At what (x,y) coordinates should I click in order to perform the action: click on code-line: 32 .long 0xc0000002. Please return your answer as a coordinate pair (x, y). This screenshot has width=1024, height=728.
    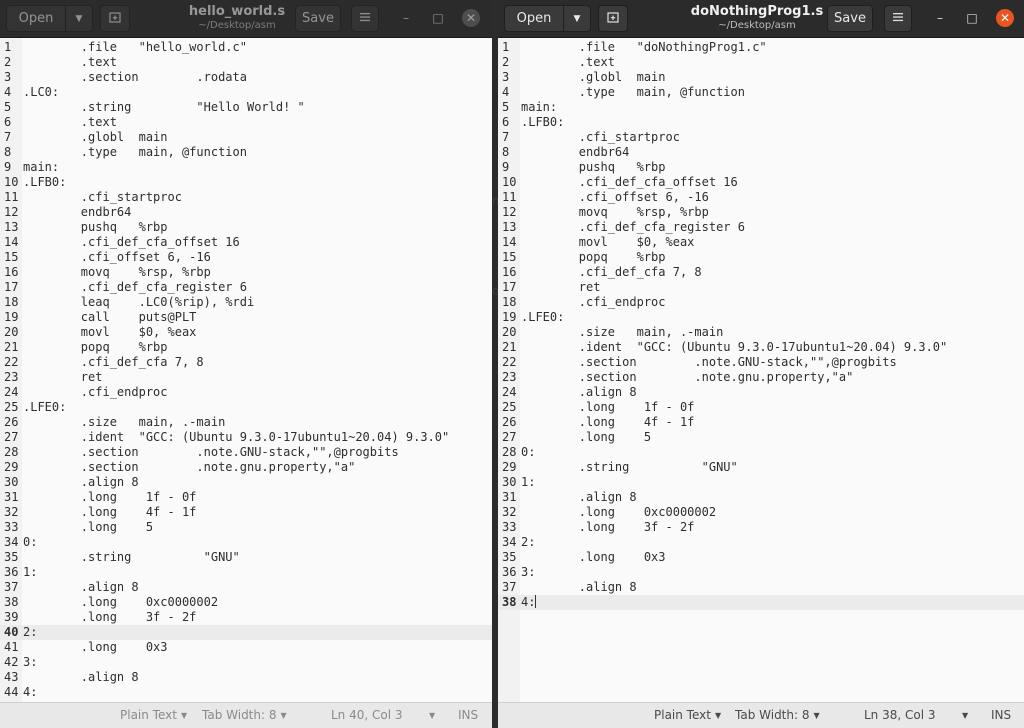
    Looking at the image, I should click on (761, 512).